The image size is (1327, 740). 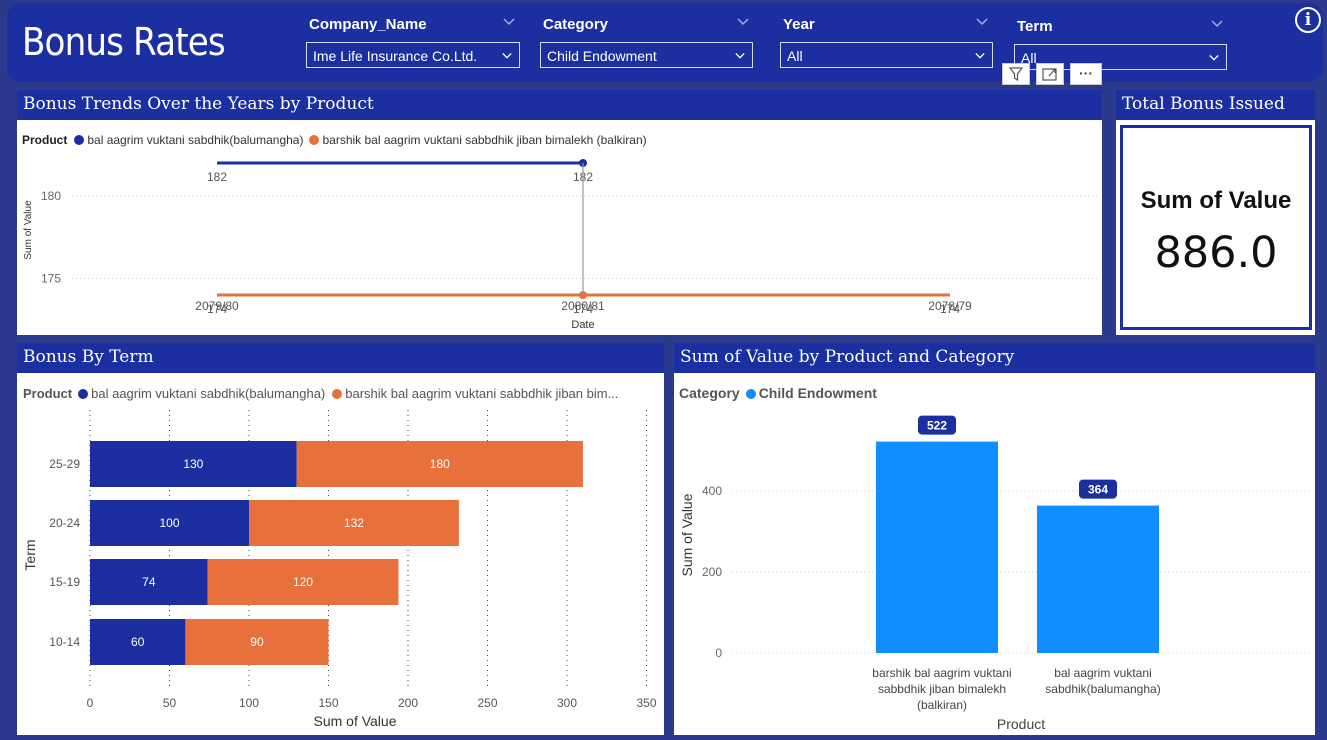 What do you see at coordinates (942, 689) in the screenshot?
I see `x-tick-label: sabbdhik jiban bimalekh` at bounding box center [942, 689].